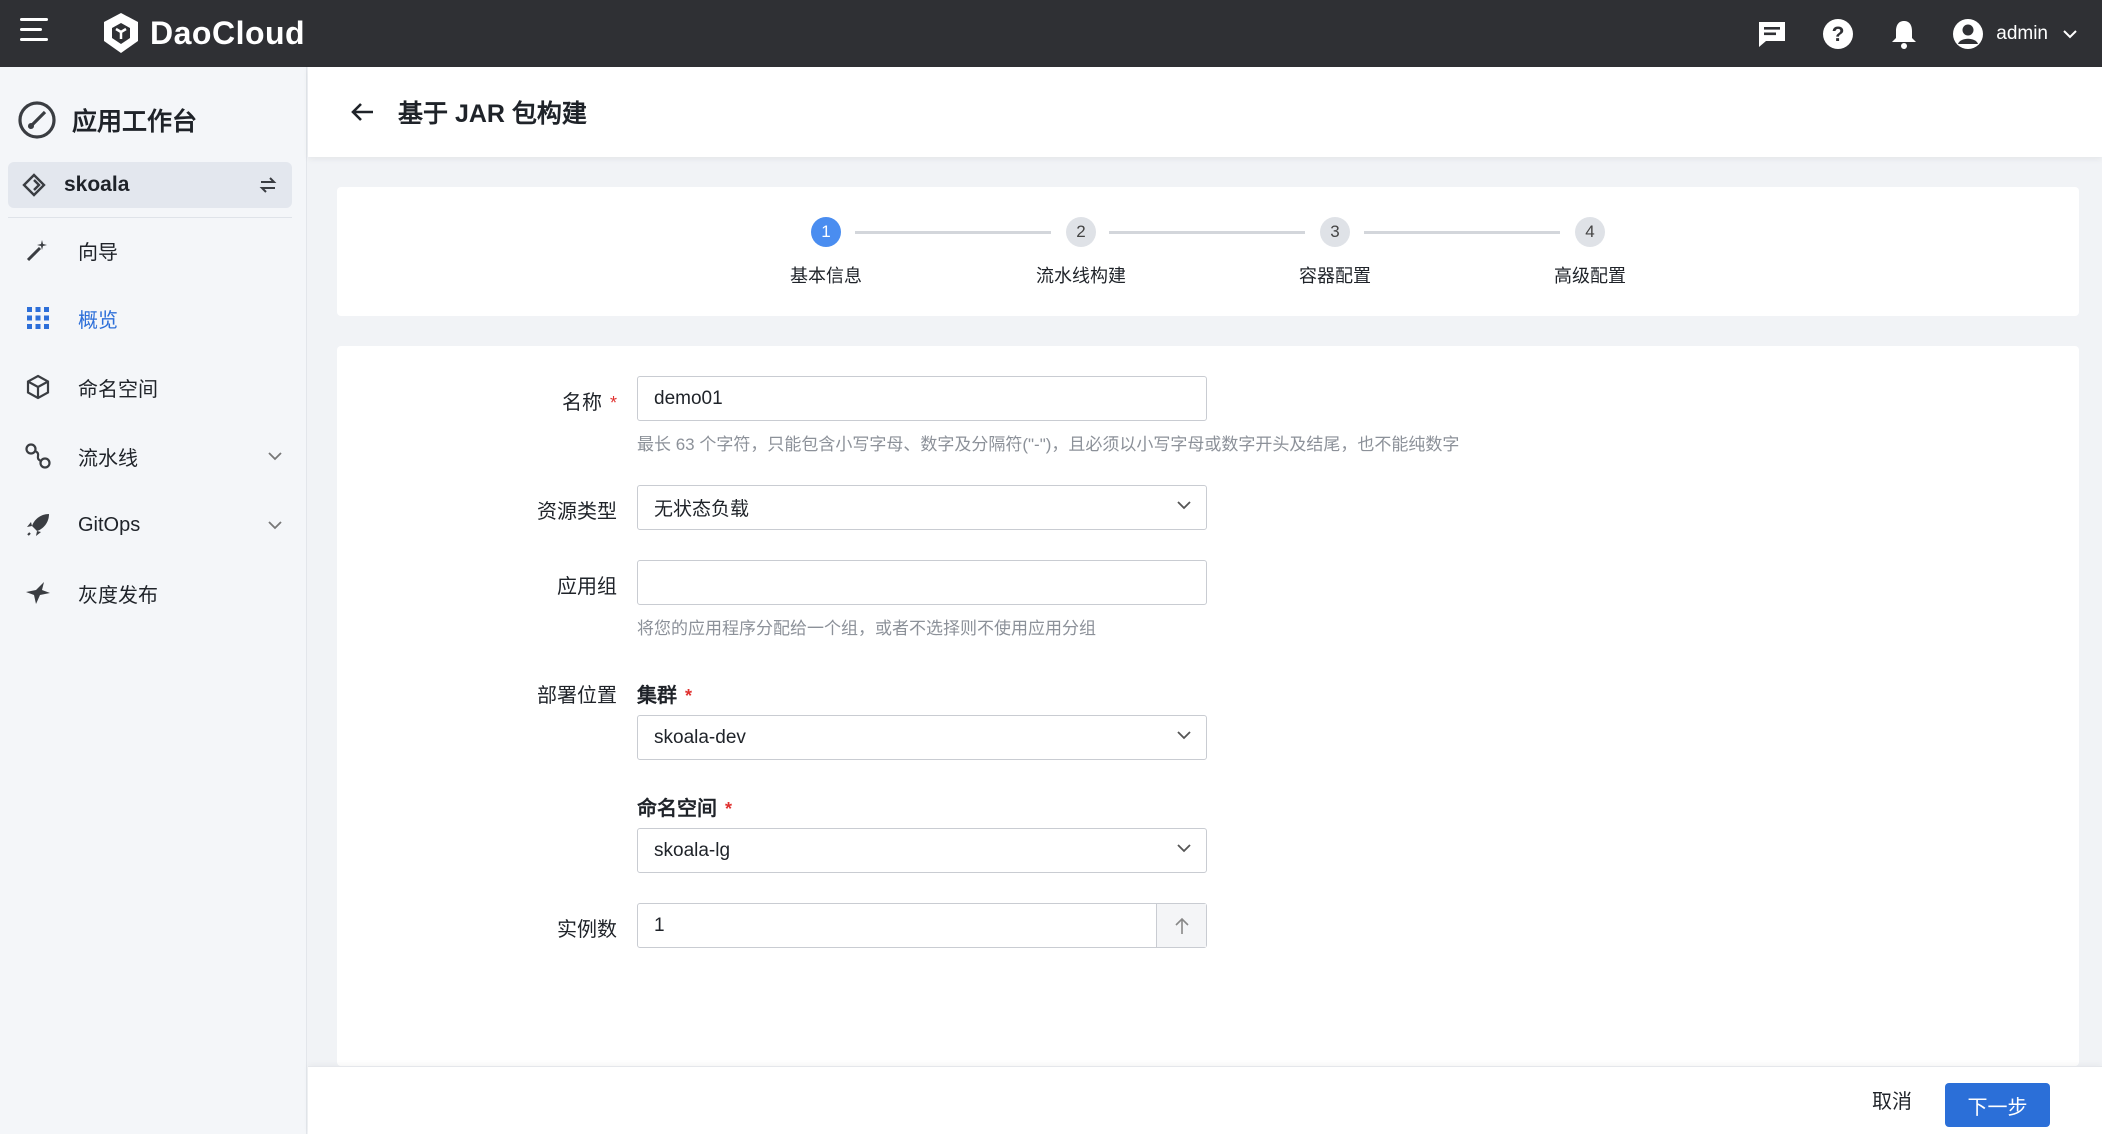 Image resolution: width=2102 pixels, height=1134 pixels. Describe the element at coordinates (1997, 1105) in the screenshot. I see `next-button: 下一步` at that location.